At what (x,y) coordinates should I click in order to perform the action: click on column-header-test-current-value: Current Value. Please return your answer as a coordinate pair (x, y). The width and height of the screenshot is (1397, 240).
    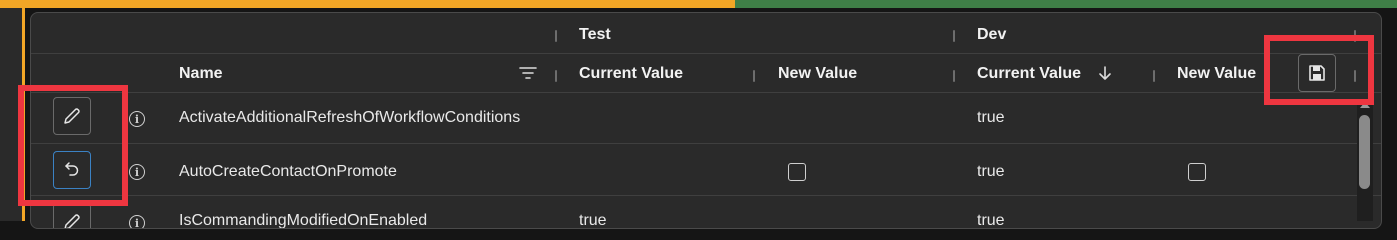
    Looking at the image, I should click on (631, 74).